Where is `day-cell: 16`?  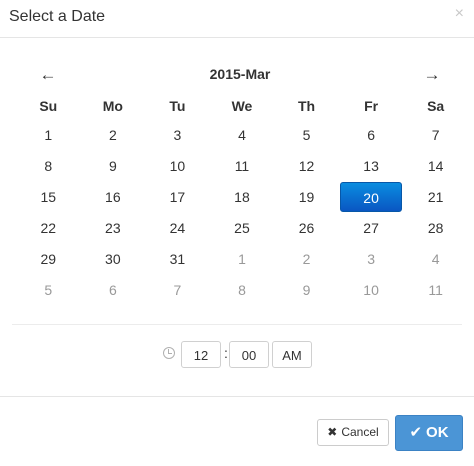
day-cell: 16 is located at coordinates (113, 197).